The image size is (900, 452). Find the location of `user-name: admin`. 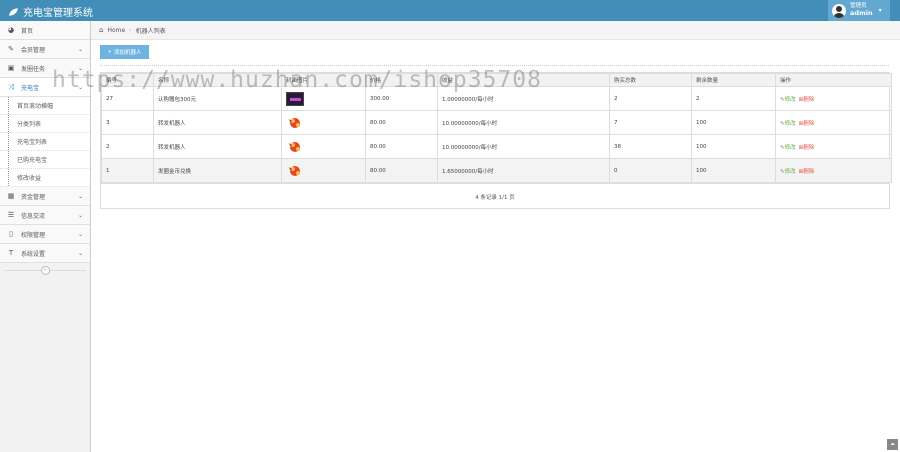

user-name: admin is located at coordinates (861, 13).